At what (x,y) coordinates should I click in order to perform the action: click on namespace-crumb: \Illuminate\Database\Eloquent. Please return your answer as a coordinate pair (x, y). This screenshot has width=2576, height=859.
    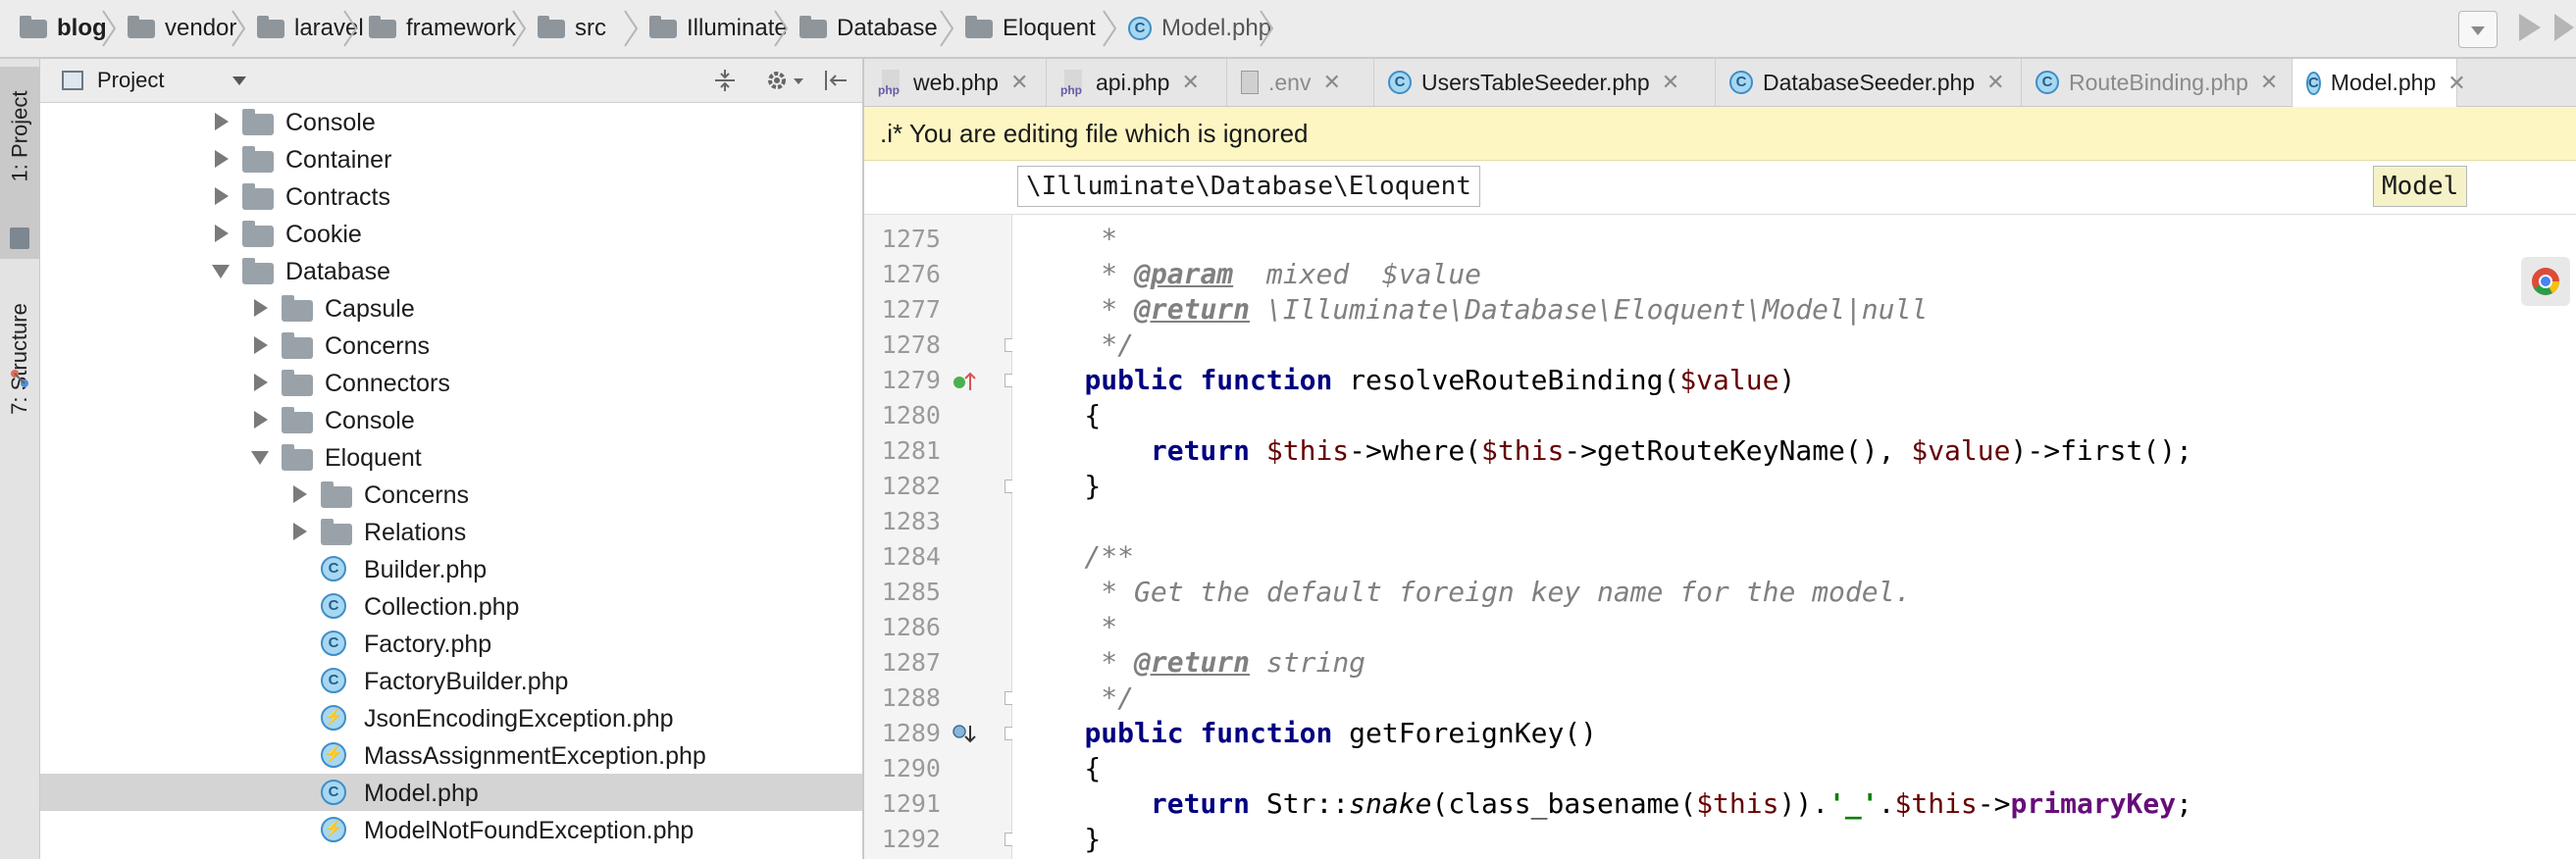
    Looking at the image, I should click on (1248, 187).